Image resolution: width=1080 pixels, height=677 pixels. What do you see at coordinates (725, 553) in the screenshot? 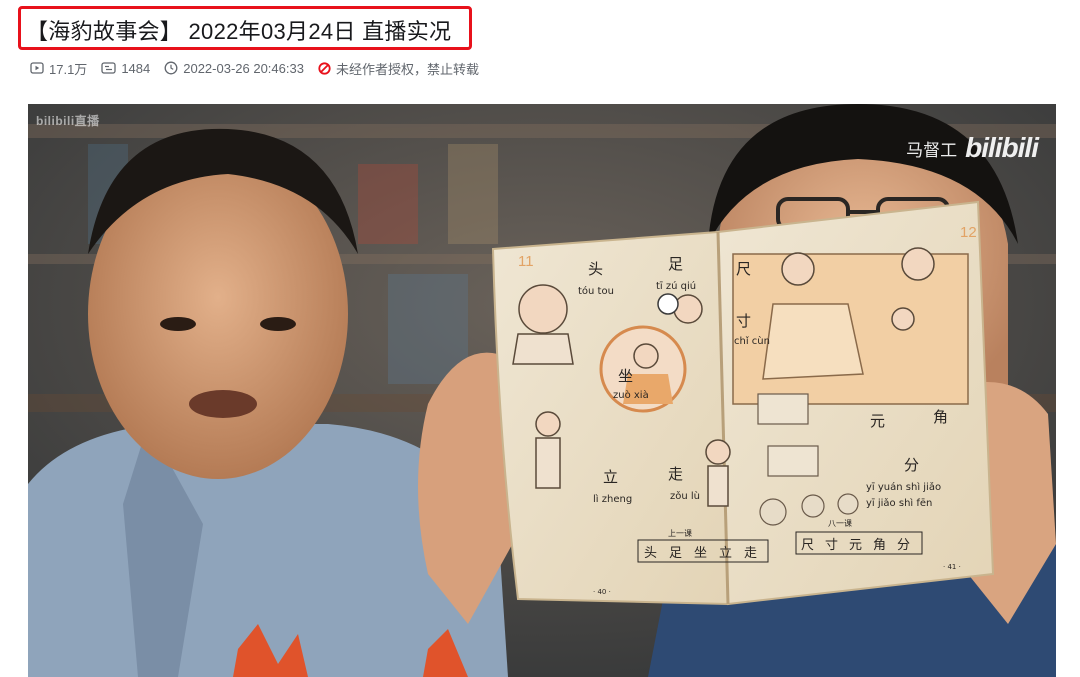
I see `review-left-3: 立` at bounding box center [725, 553].